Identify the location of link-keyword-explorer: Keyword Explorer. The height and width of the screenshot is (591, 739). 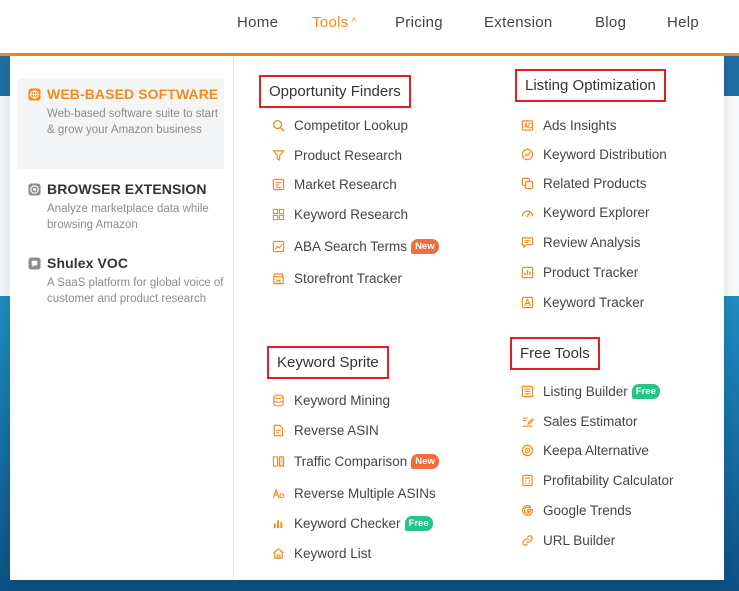
(585, 212).